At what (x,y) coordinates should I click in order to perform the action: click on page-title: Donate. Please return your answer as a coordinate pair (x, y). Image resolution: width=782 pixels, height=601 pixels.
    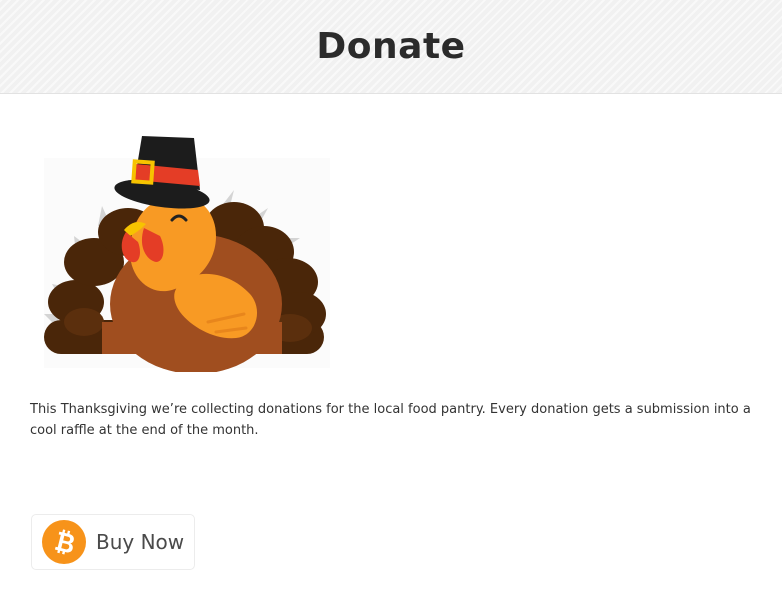
    Looking at the image, I should click on (391, 46).